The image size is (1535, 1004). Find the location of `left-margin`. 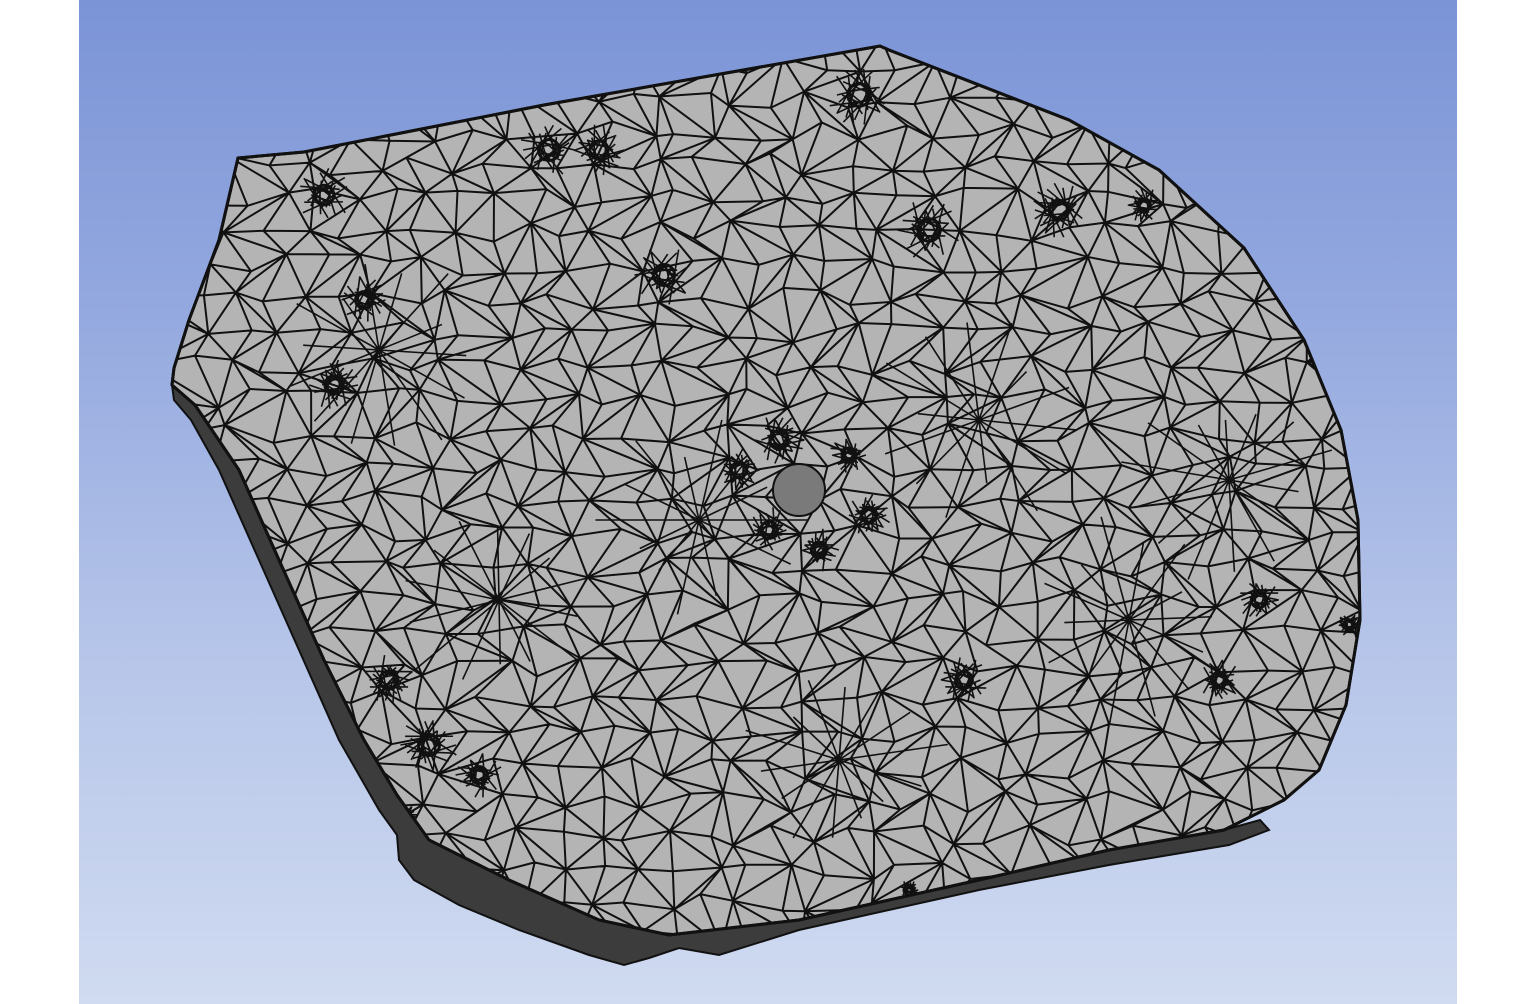

left-margin is located at coordinates (39, 502).